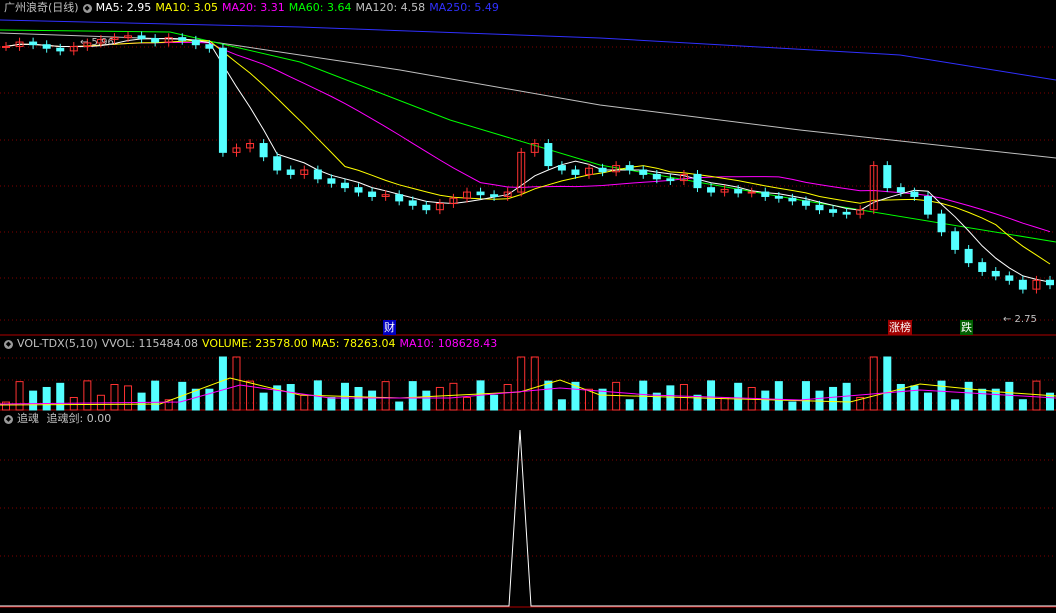 The image size is (1056, 613). What do you see at coordinates (150, 343) in the screenshot?
I see `vvol-label: VVOL: 115484.08` at bounding box center [150, 343].